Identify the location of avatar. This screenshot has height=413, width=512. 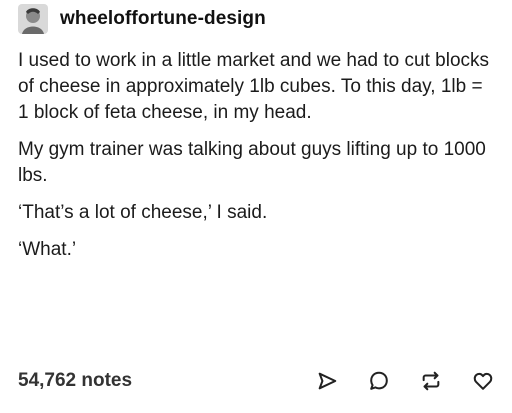
(33, 19).